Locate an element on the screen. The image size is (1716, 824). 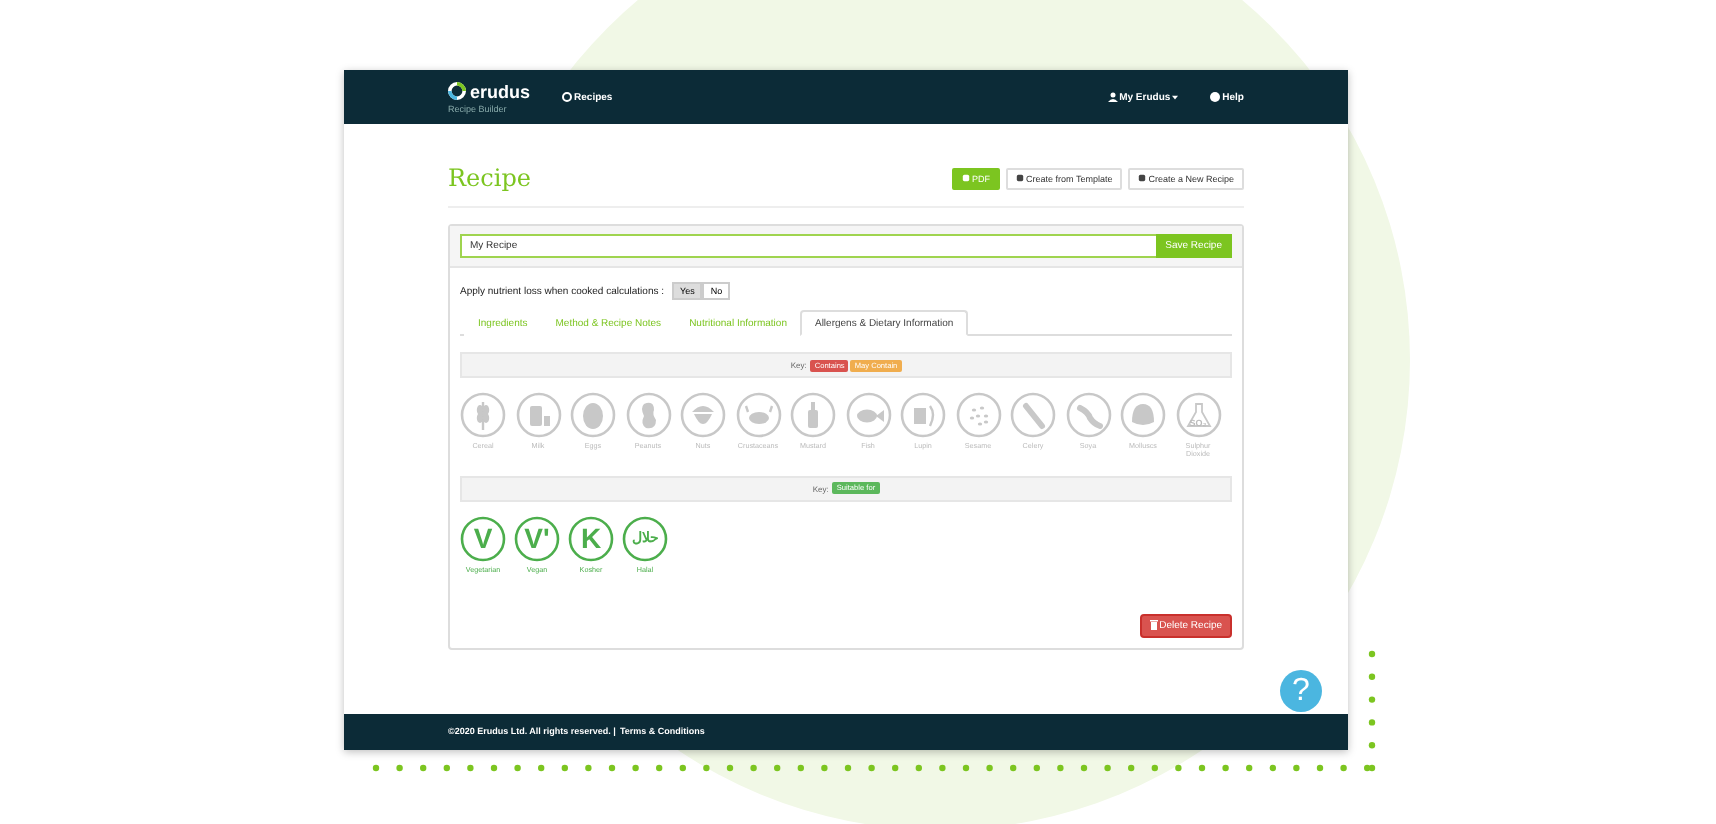
dietary-icon: V is located at coordinates (483, 538).